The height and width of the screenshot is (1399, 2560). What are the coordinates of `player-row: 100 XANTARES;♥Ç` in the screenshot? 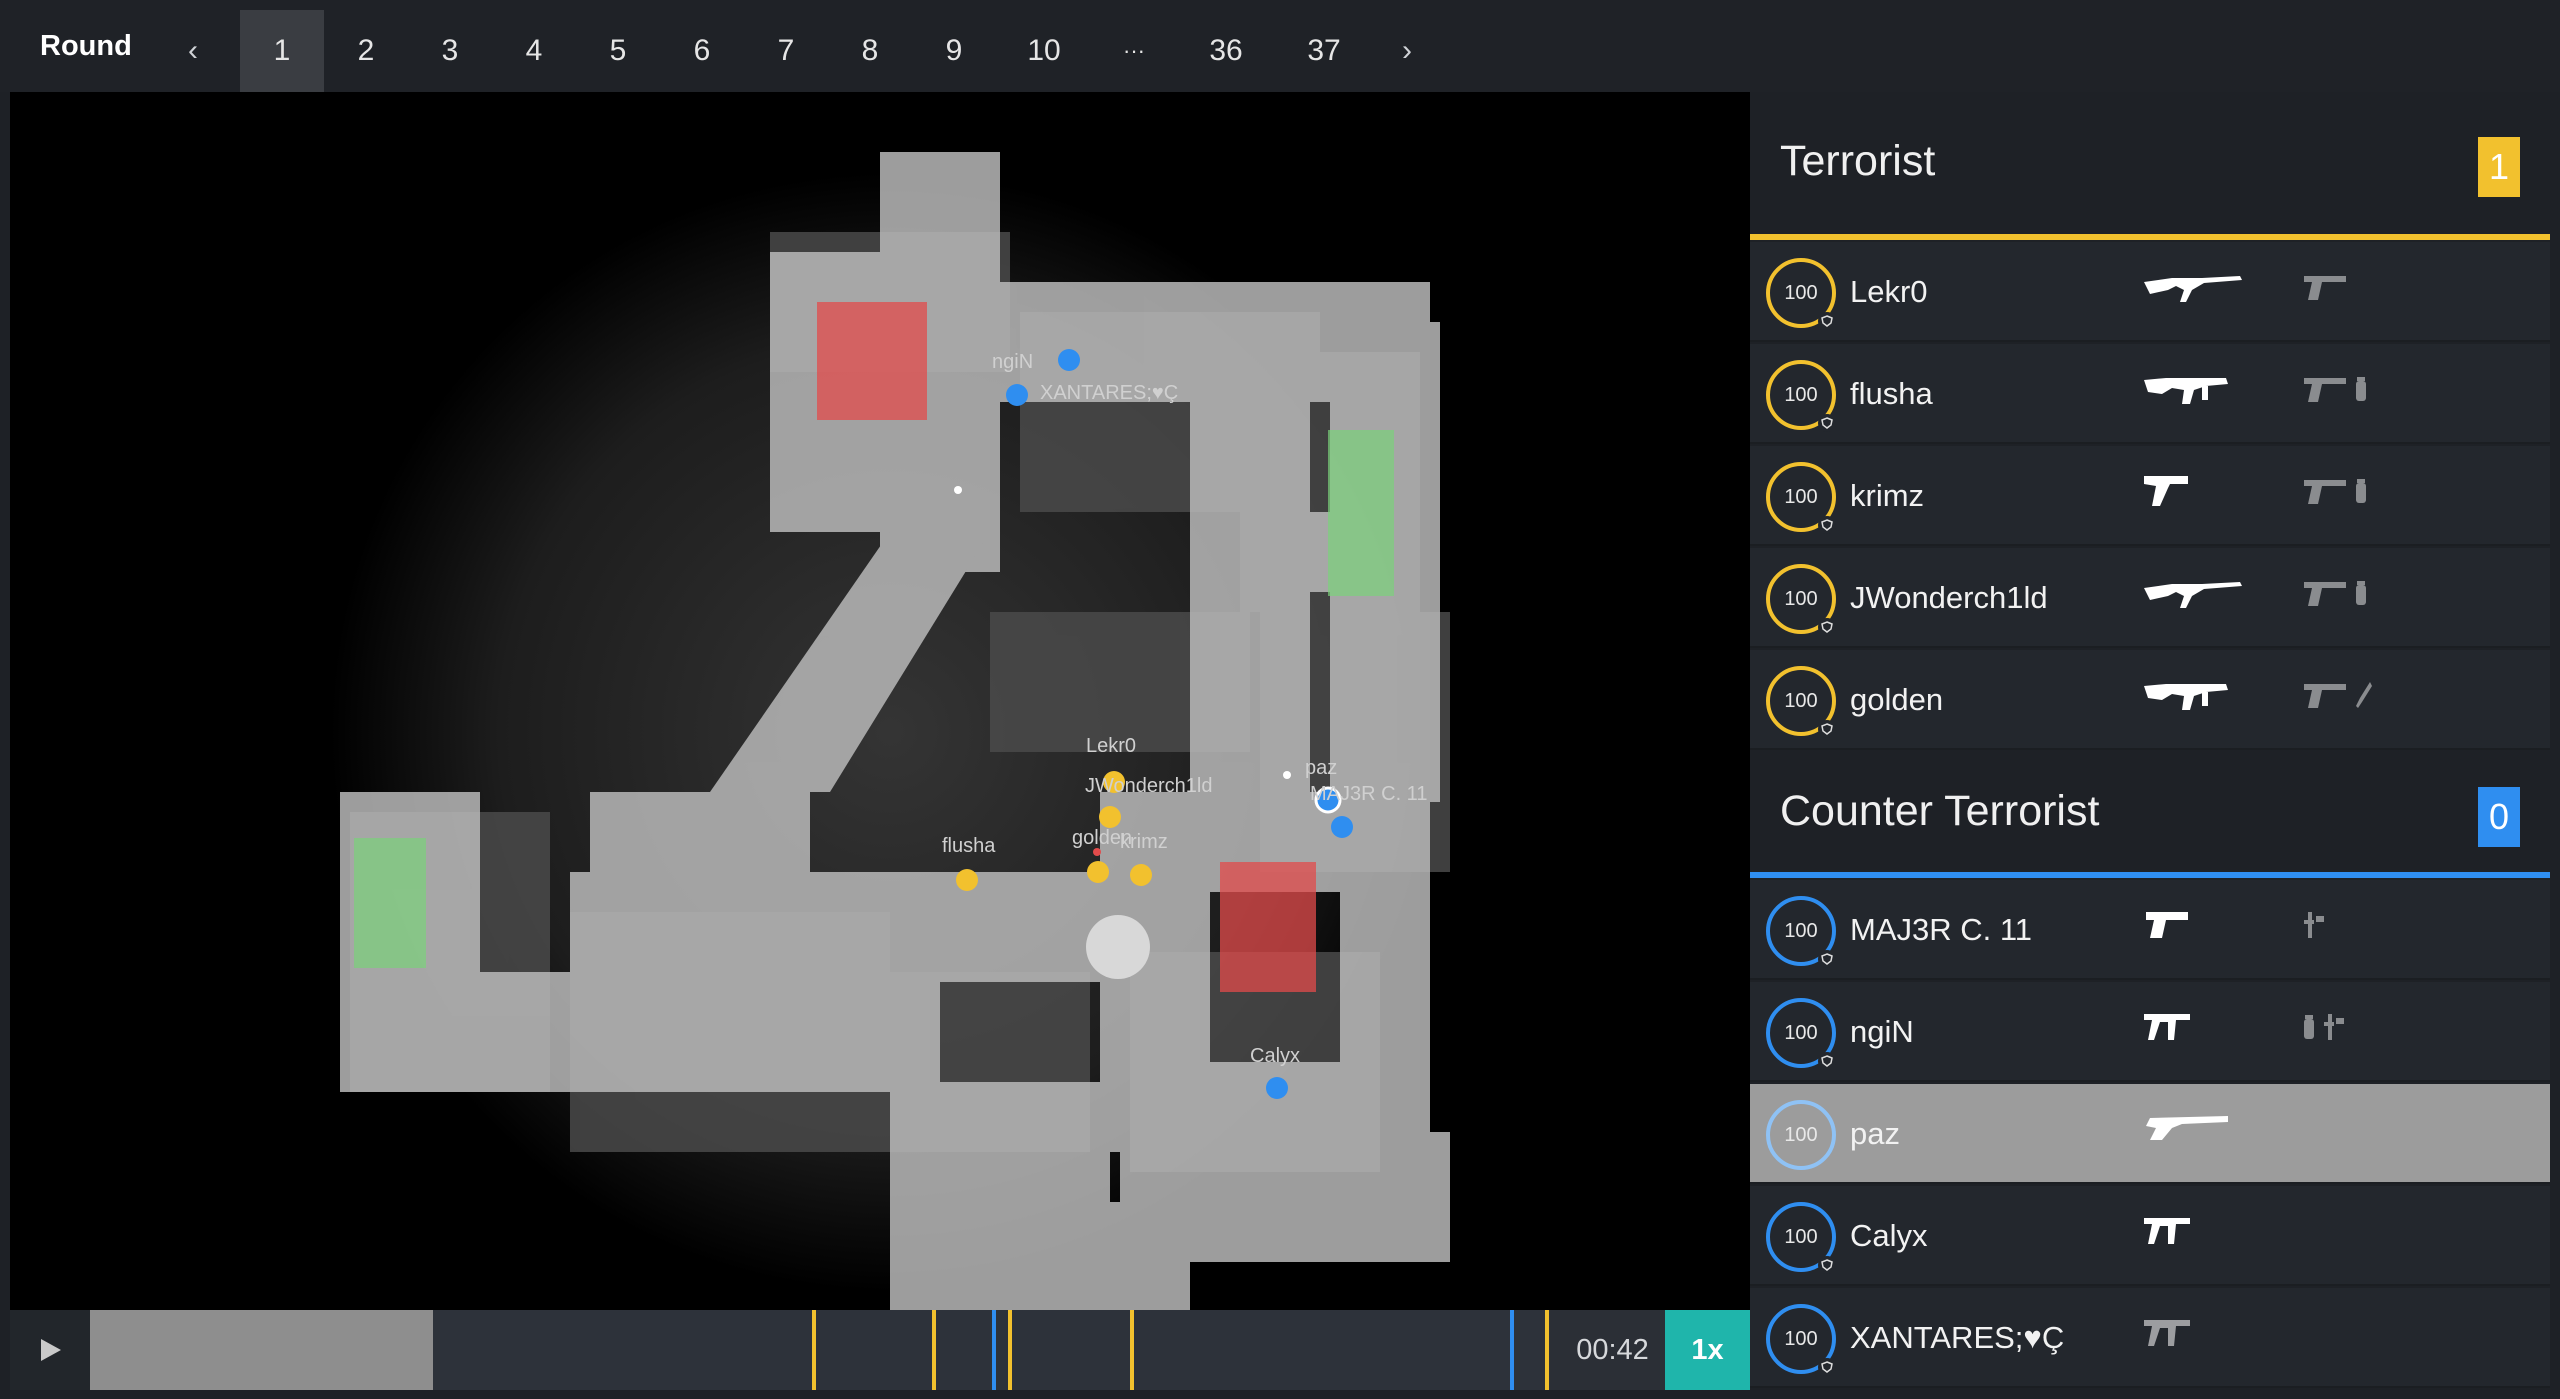 It's located at (2150, 1338).